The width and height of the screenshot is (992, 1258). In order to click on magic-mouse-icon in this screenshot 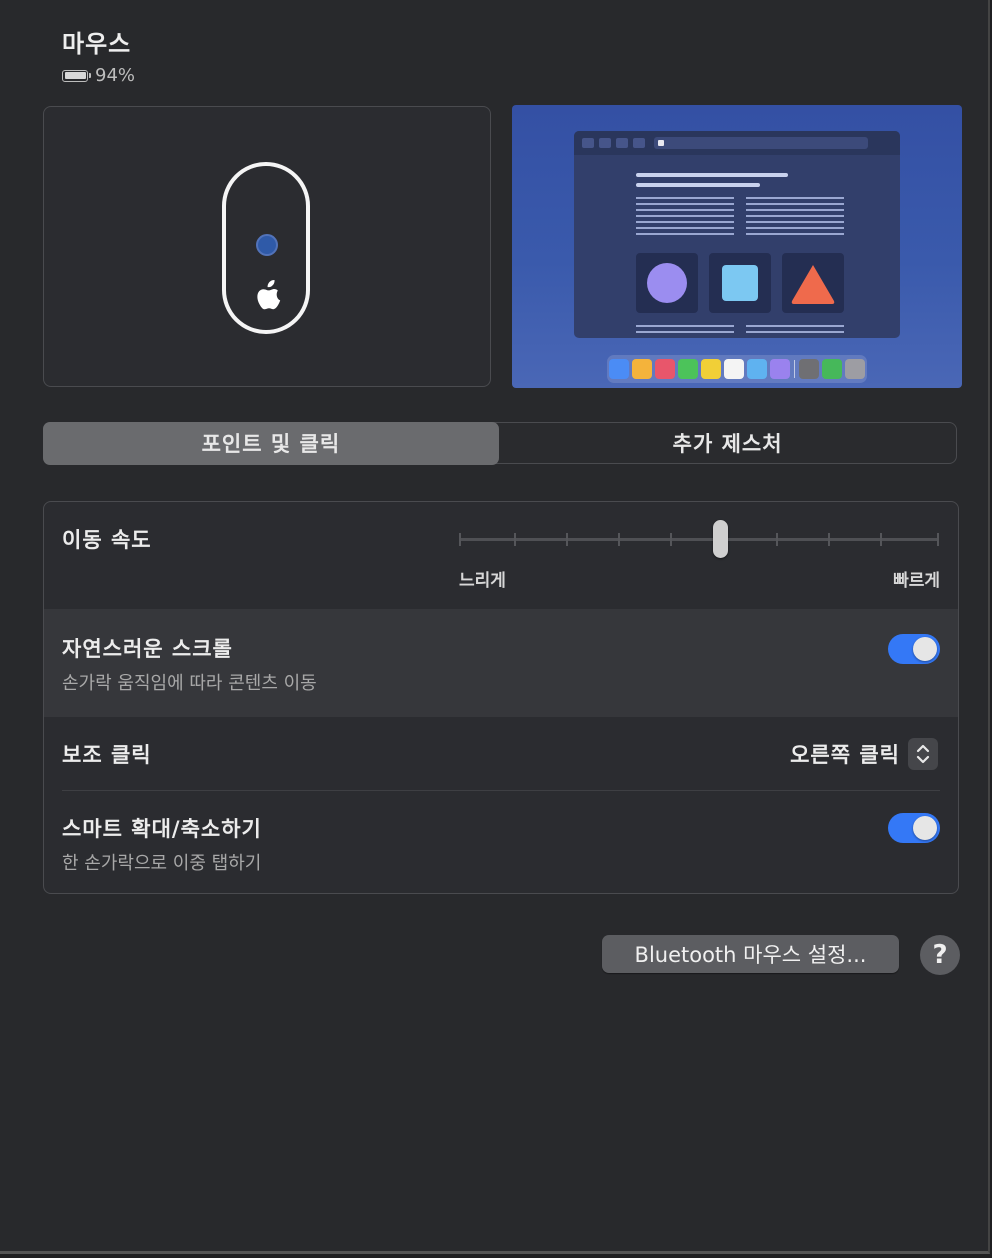, I will do `click(266, 248)`.